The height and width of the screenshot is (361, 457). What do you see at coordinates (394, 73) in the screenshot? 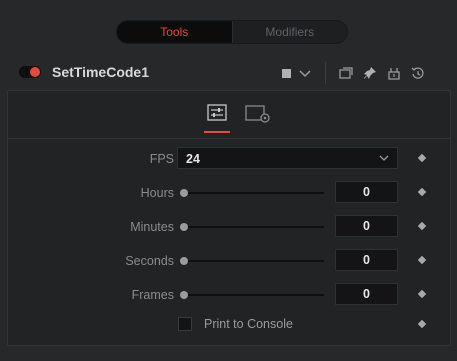
I see `lock-icon` at bounding box center [394, 73].